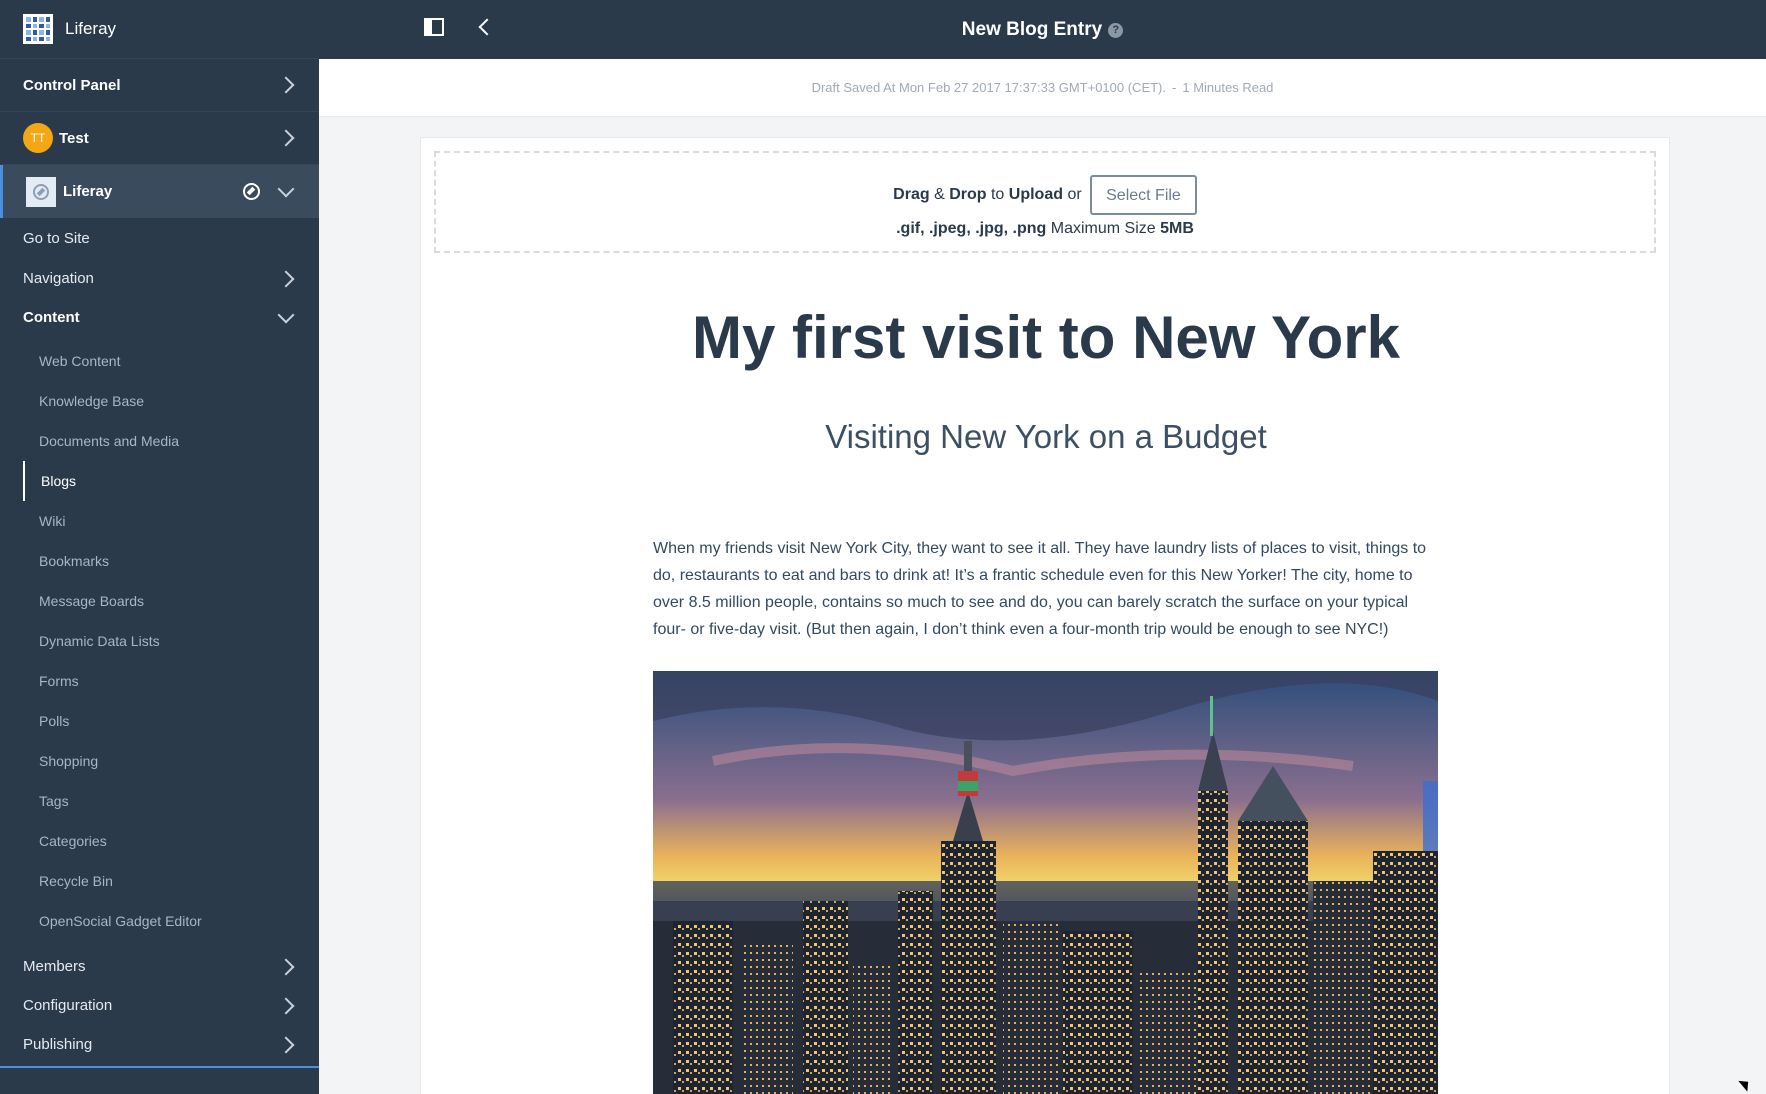 The image size is (1766, 1094). Describe the element at coordinates (1046, 437) in the screenshot. I see `blog-subtitle-field: Visiting New York on a Budget` at that location.